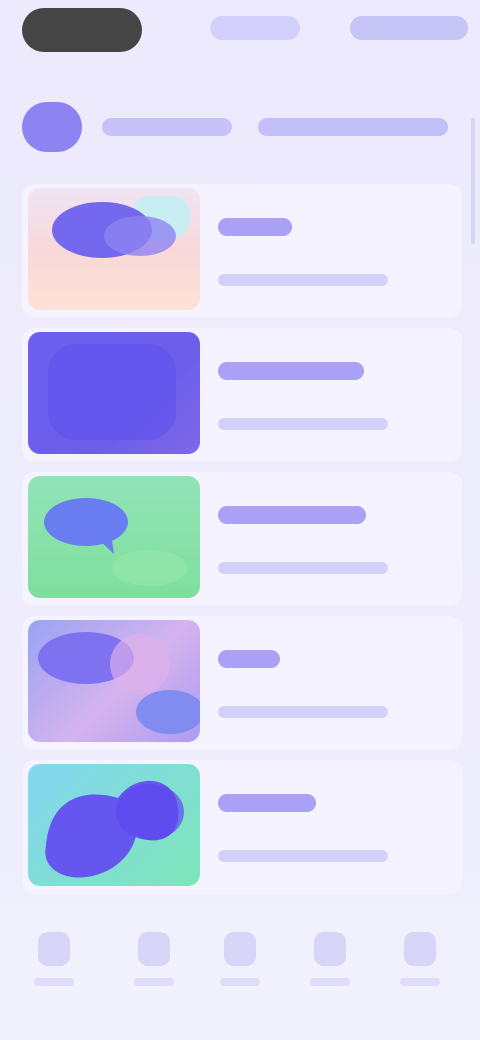 This screenshot has width=480, height=1040. I want to click on nav-home-label, so click(54, 982).